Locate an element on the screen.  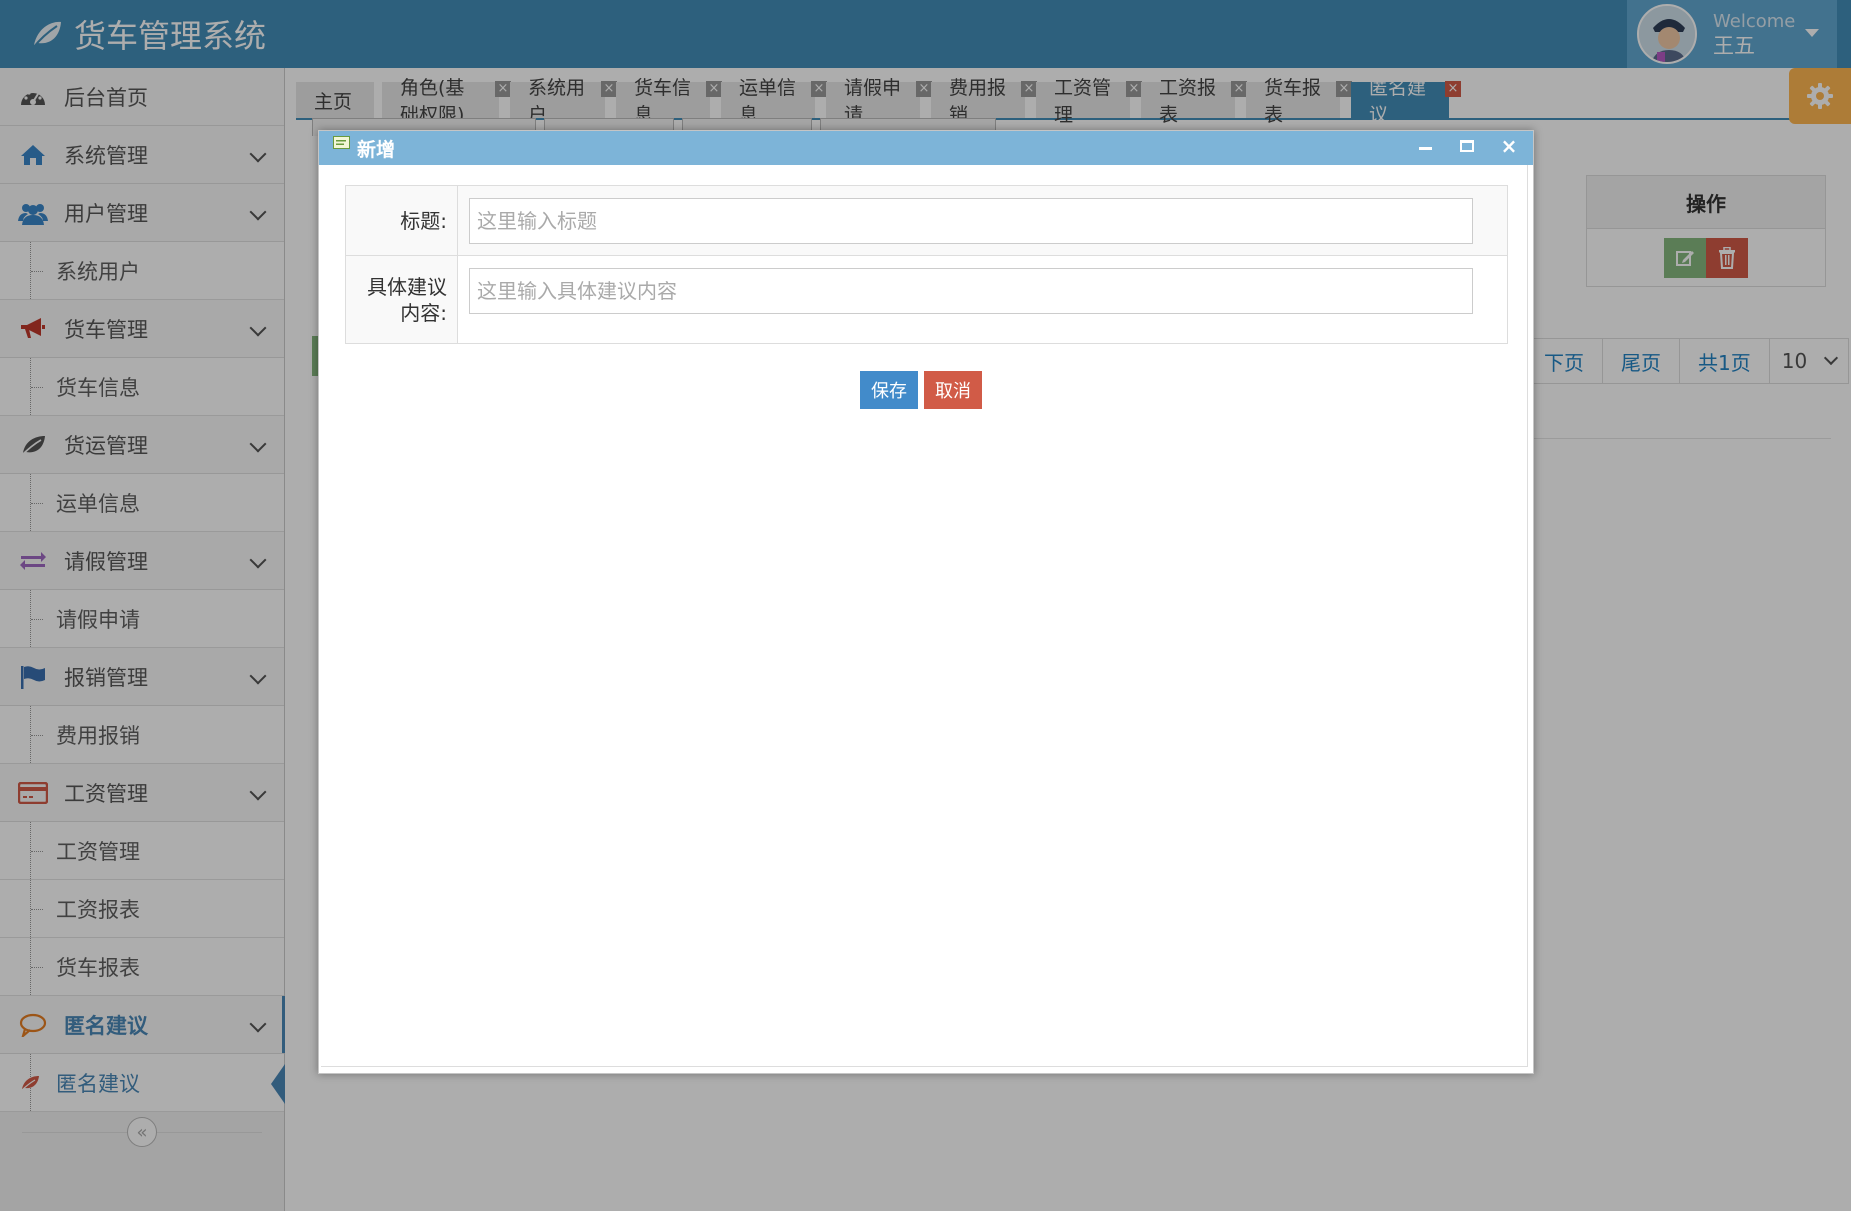
suggestion-form: 标题: 具体建议内容: is located at coordinates (926, 264).